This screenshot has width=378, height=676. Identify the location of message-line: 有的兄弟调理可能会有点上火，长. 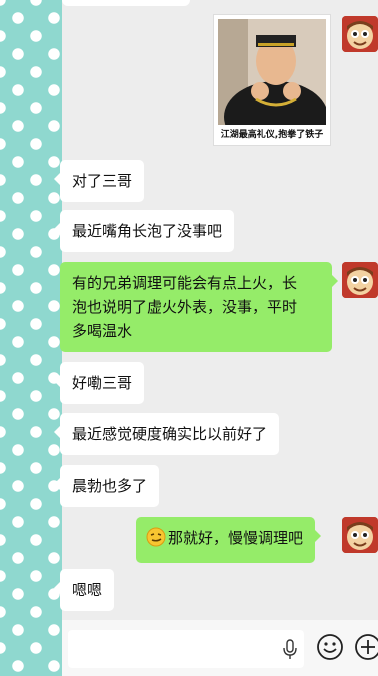
(185, 283).